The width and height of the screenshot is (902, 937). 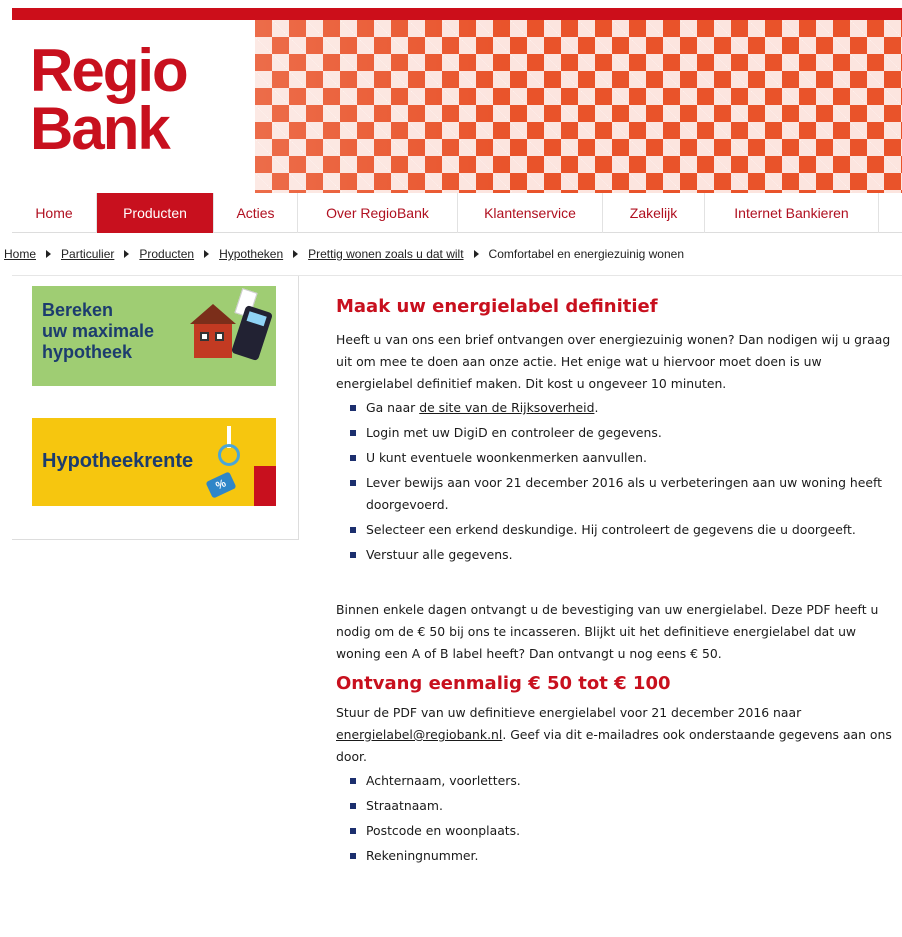 I want to click on nav-zakelijk: Zakelijk, so click(x=654, y=213).